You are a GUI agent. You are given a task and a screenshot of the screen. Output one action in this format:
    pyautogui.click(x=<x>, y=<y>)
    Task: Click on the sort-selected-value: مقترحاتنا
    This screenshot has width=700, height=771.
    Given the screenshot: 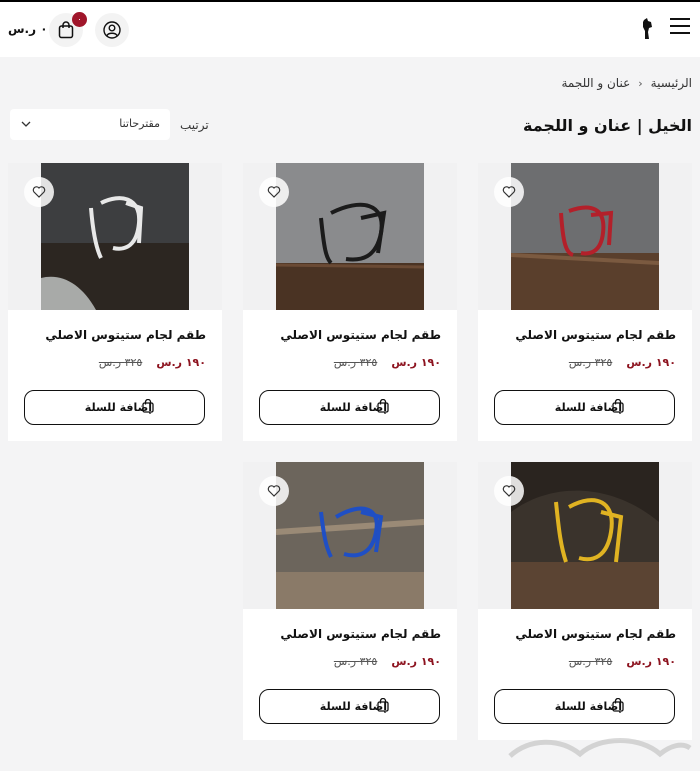 What is the action you would take?
    pyautogui.click(x=139, y=123)
    